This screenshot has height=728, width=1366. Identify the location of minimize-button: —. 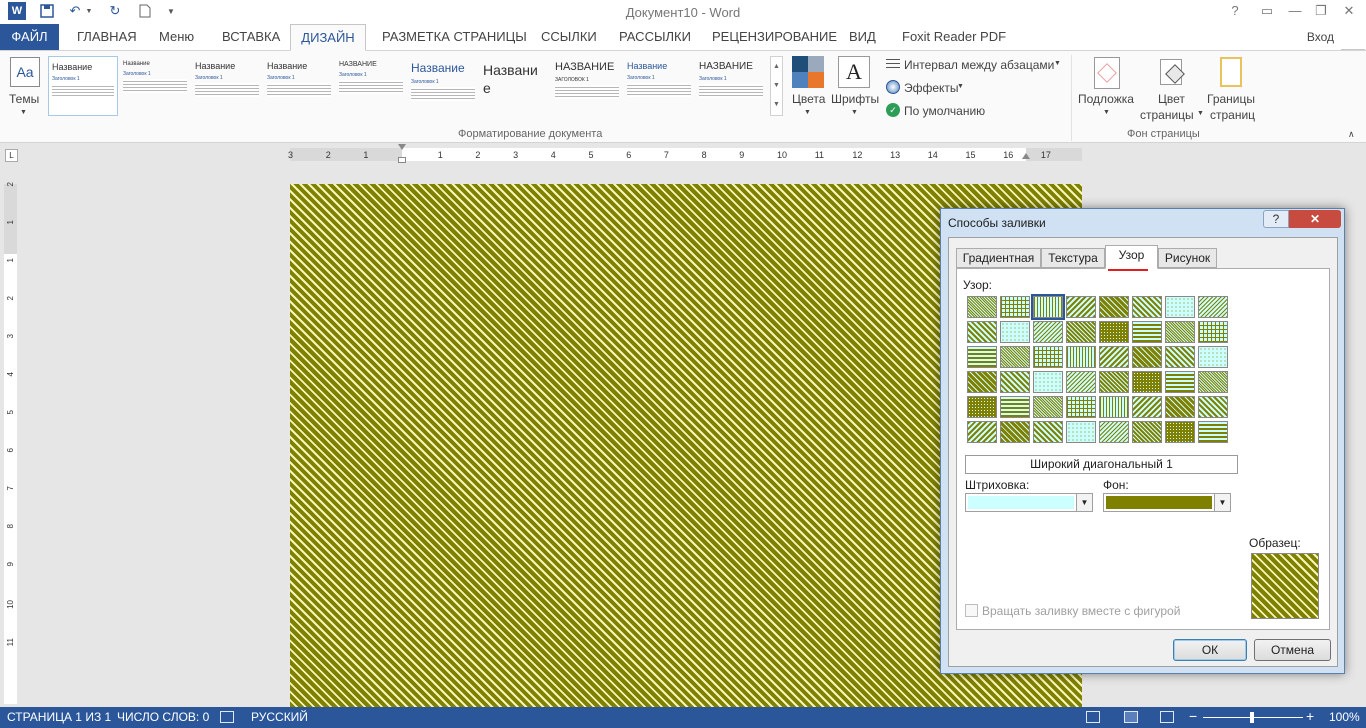
(1295, 11).